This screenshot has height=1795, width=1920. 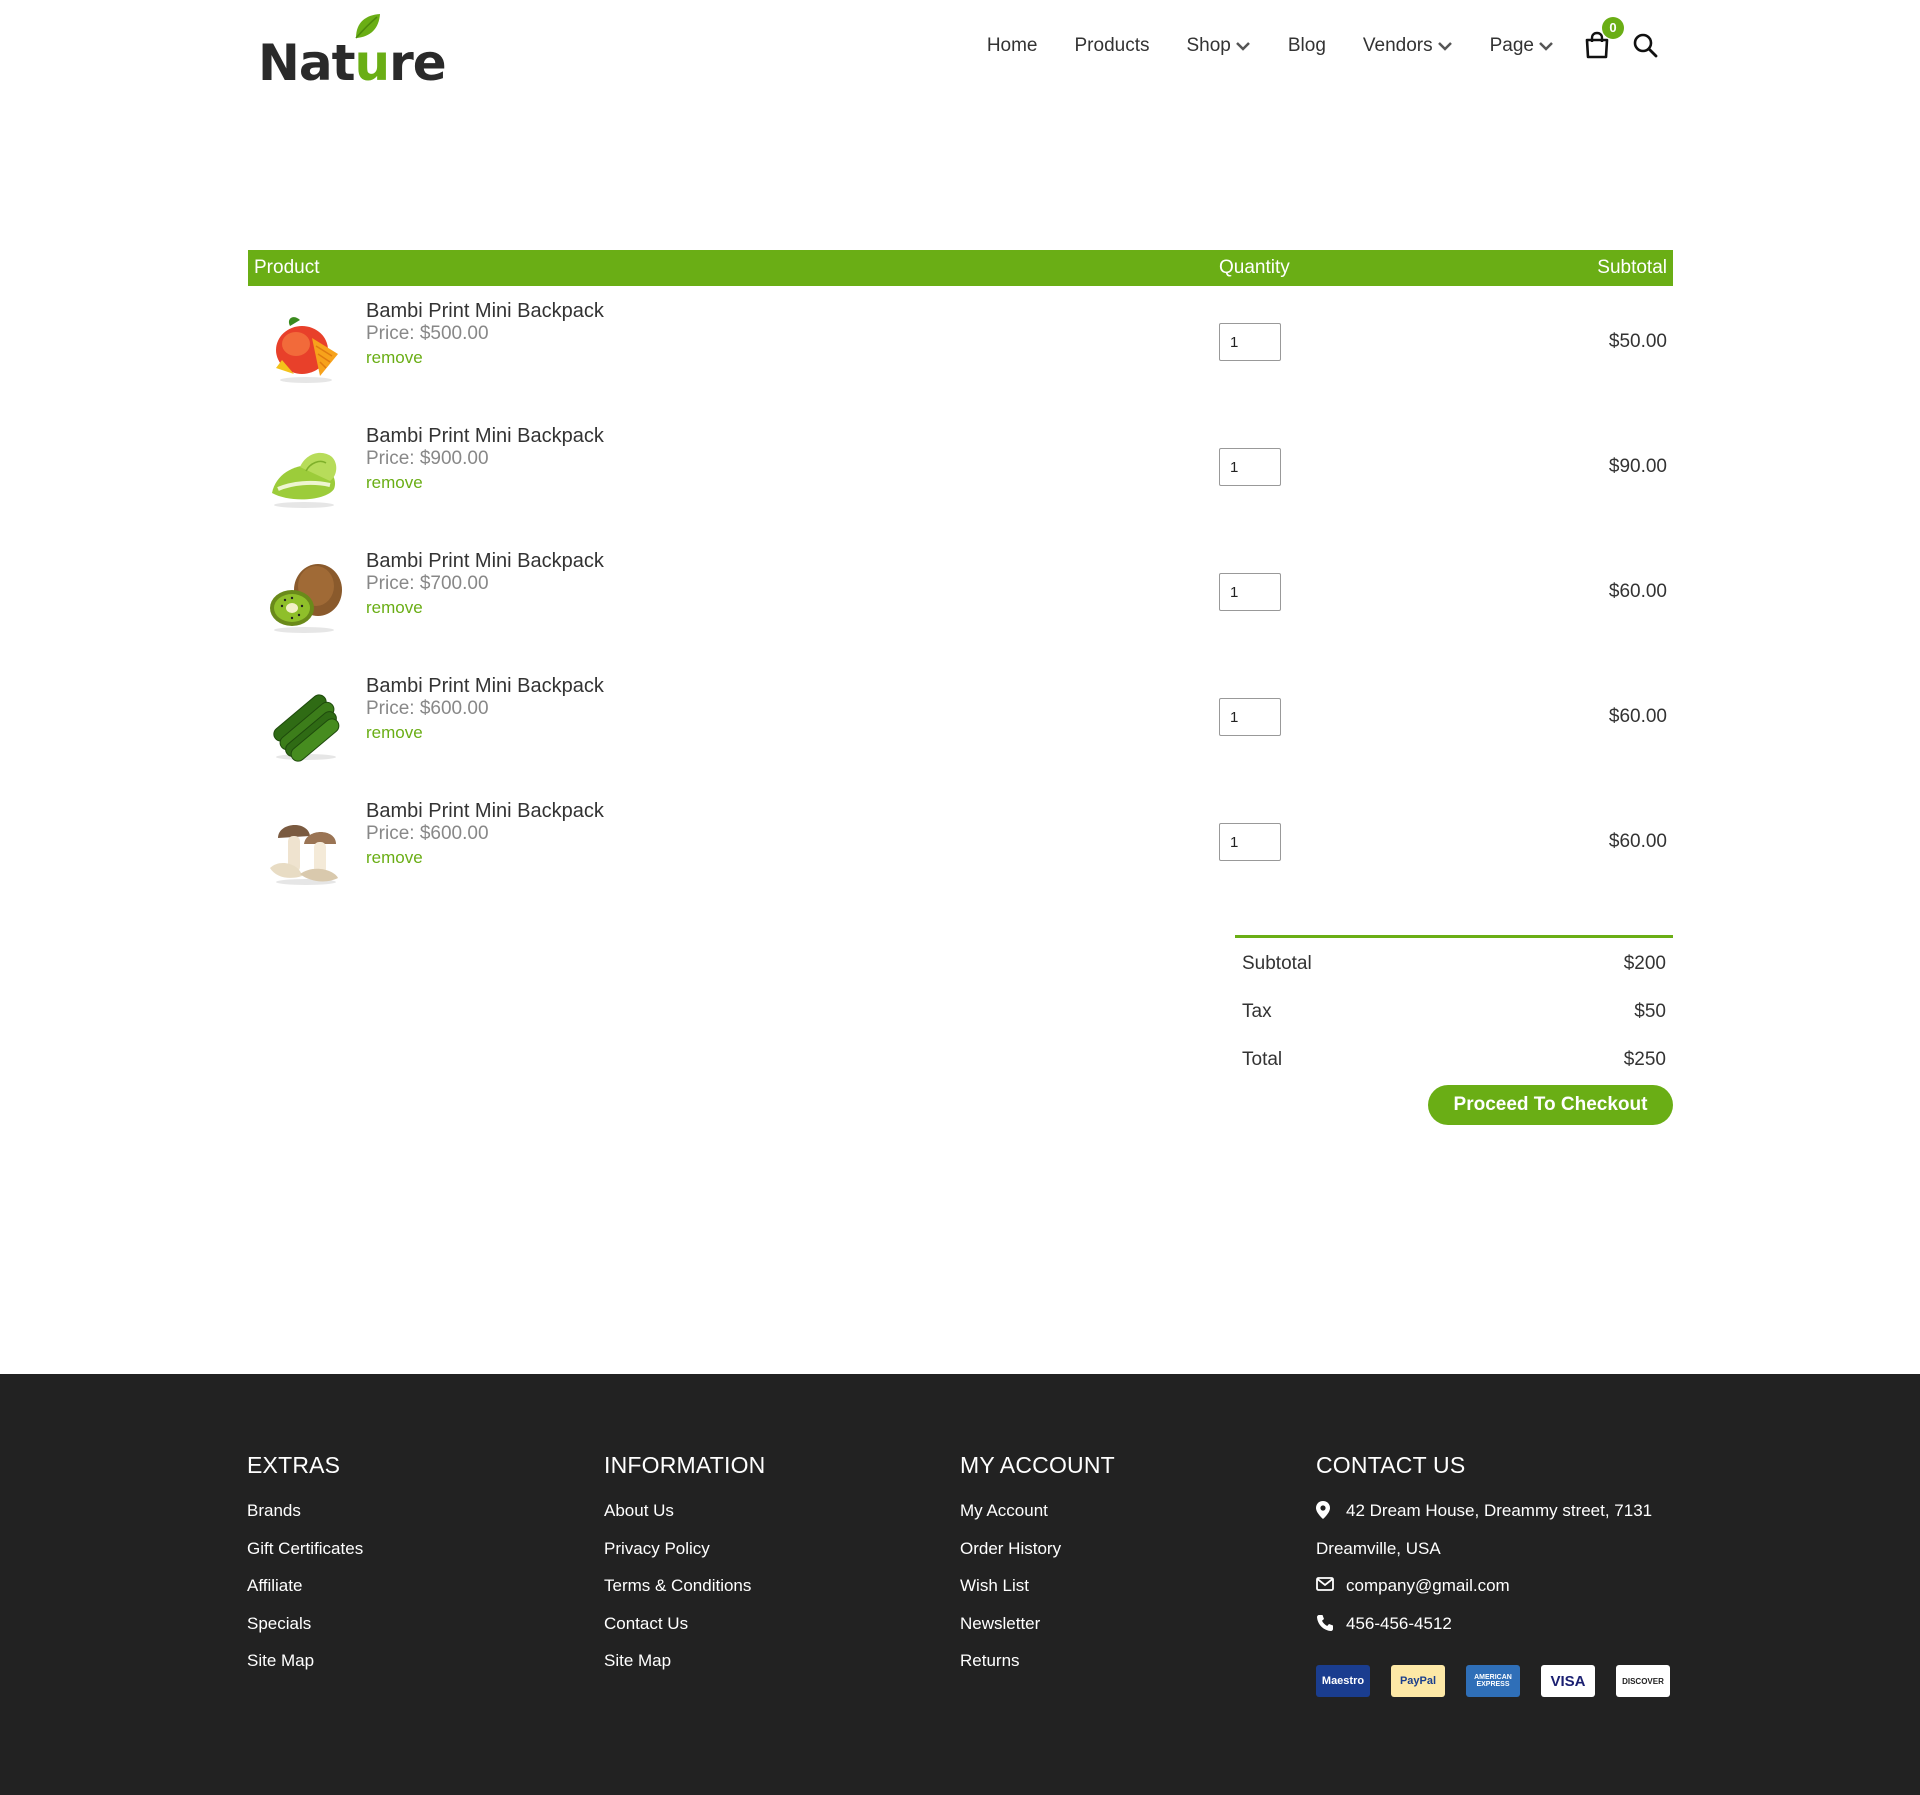 What do you see at coordinates (427, 833) in the screenshot?
I see `product-price: Price: $600.00` at bounding box center [427, 833].